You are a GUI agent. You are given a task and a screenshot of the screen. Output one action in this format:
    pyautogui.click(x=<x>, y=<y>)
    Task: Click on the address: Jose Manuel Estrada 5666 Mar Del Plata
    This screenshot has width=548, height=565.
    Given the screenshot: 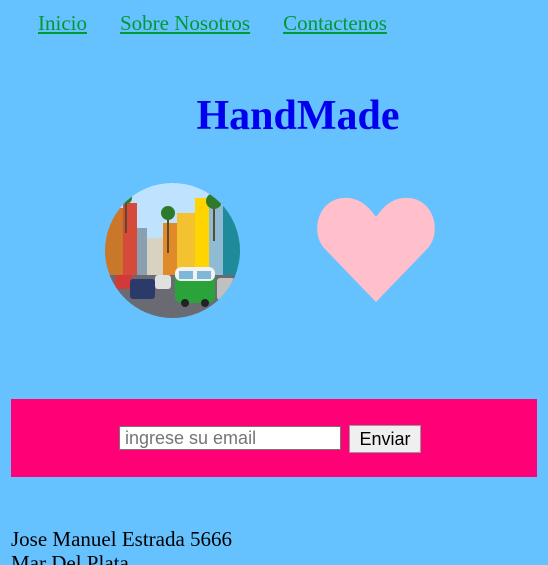 What is the action you would take?
    pyautogui.click(x=121, y=546)
    